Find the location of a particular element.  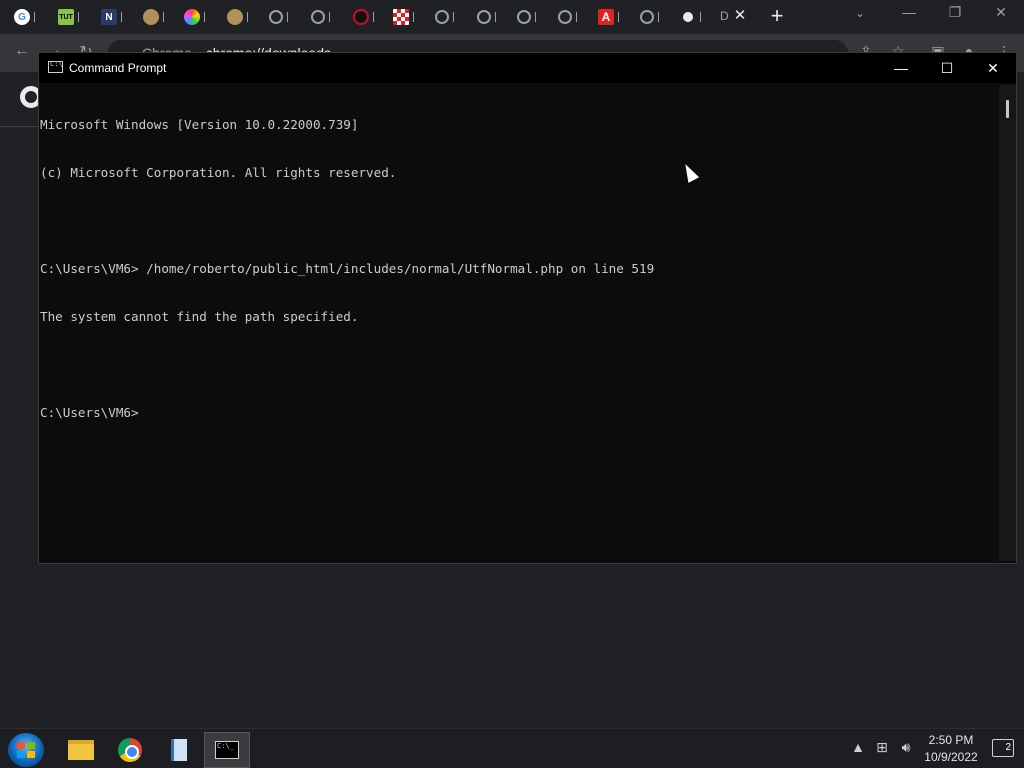

taskbar-chrome is located at coordinates (130, 750).